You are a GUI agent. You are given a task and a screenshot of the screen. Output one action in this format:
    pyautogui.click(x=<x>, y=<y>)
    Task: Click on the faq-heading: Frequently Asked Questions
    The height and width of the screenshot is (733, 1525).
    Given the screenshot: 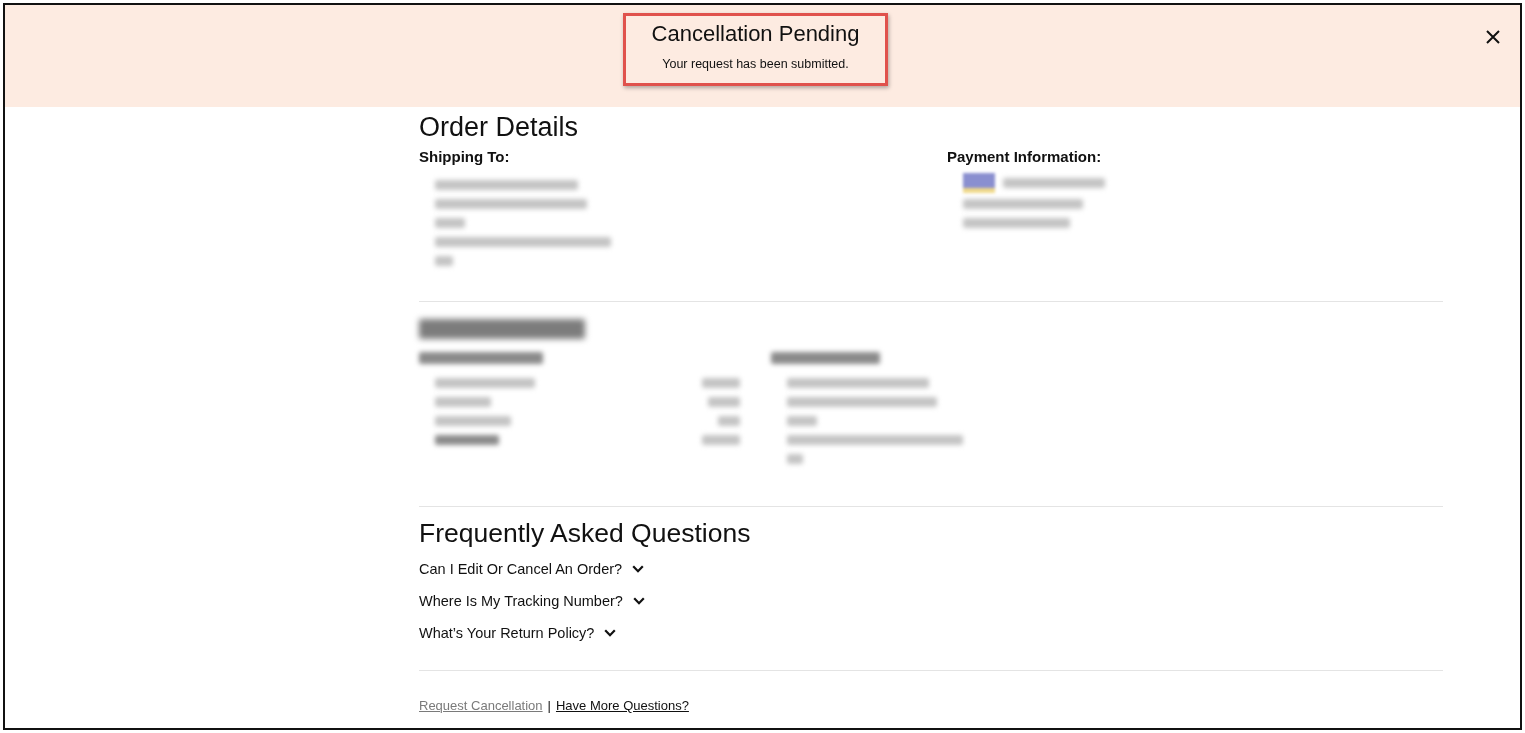 What is the action you would take?
    pyautogui.click(x=585, y=533)
    